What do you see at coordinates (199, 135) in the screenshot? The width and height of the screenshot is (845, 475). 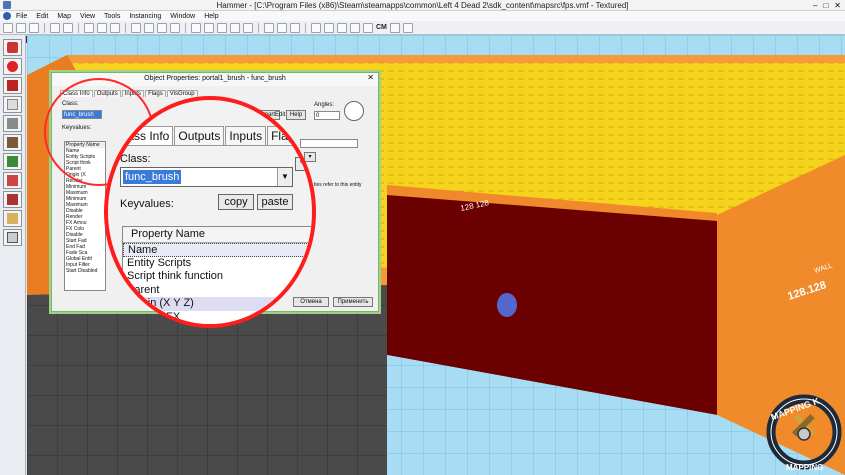 I see `magnified-tab-outputs: Outputs` at bounding box center [199, 135].